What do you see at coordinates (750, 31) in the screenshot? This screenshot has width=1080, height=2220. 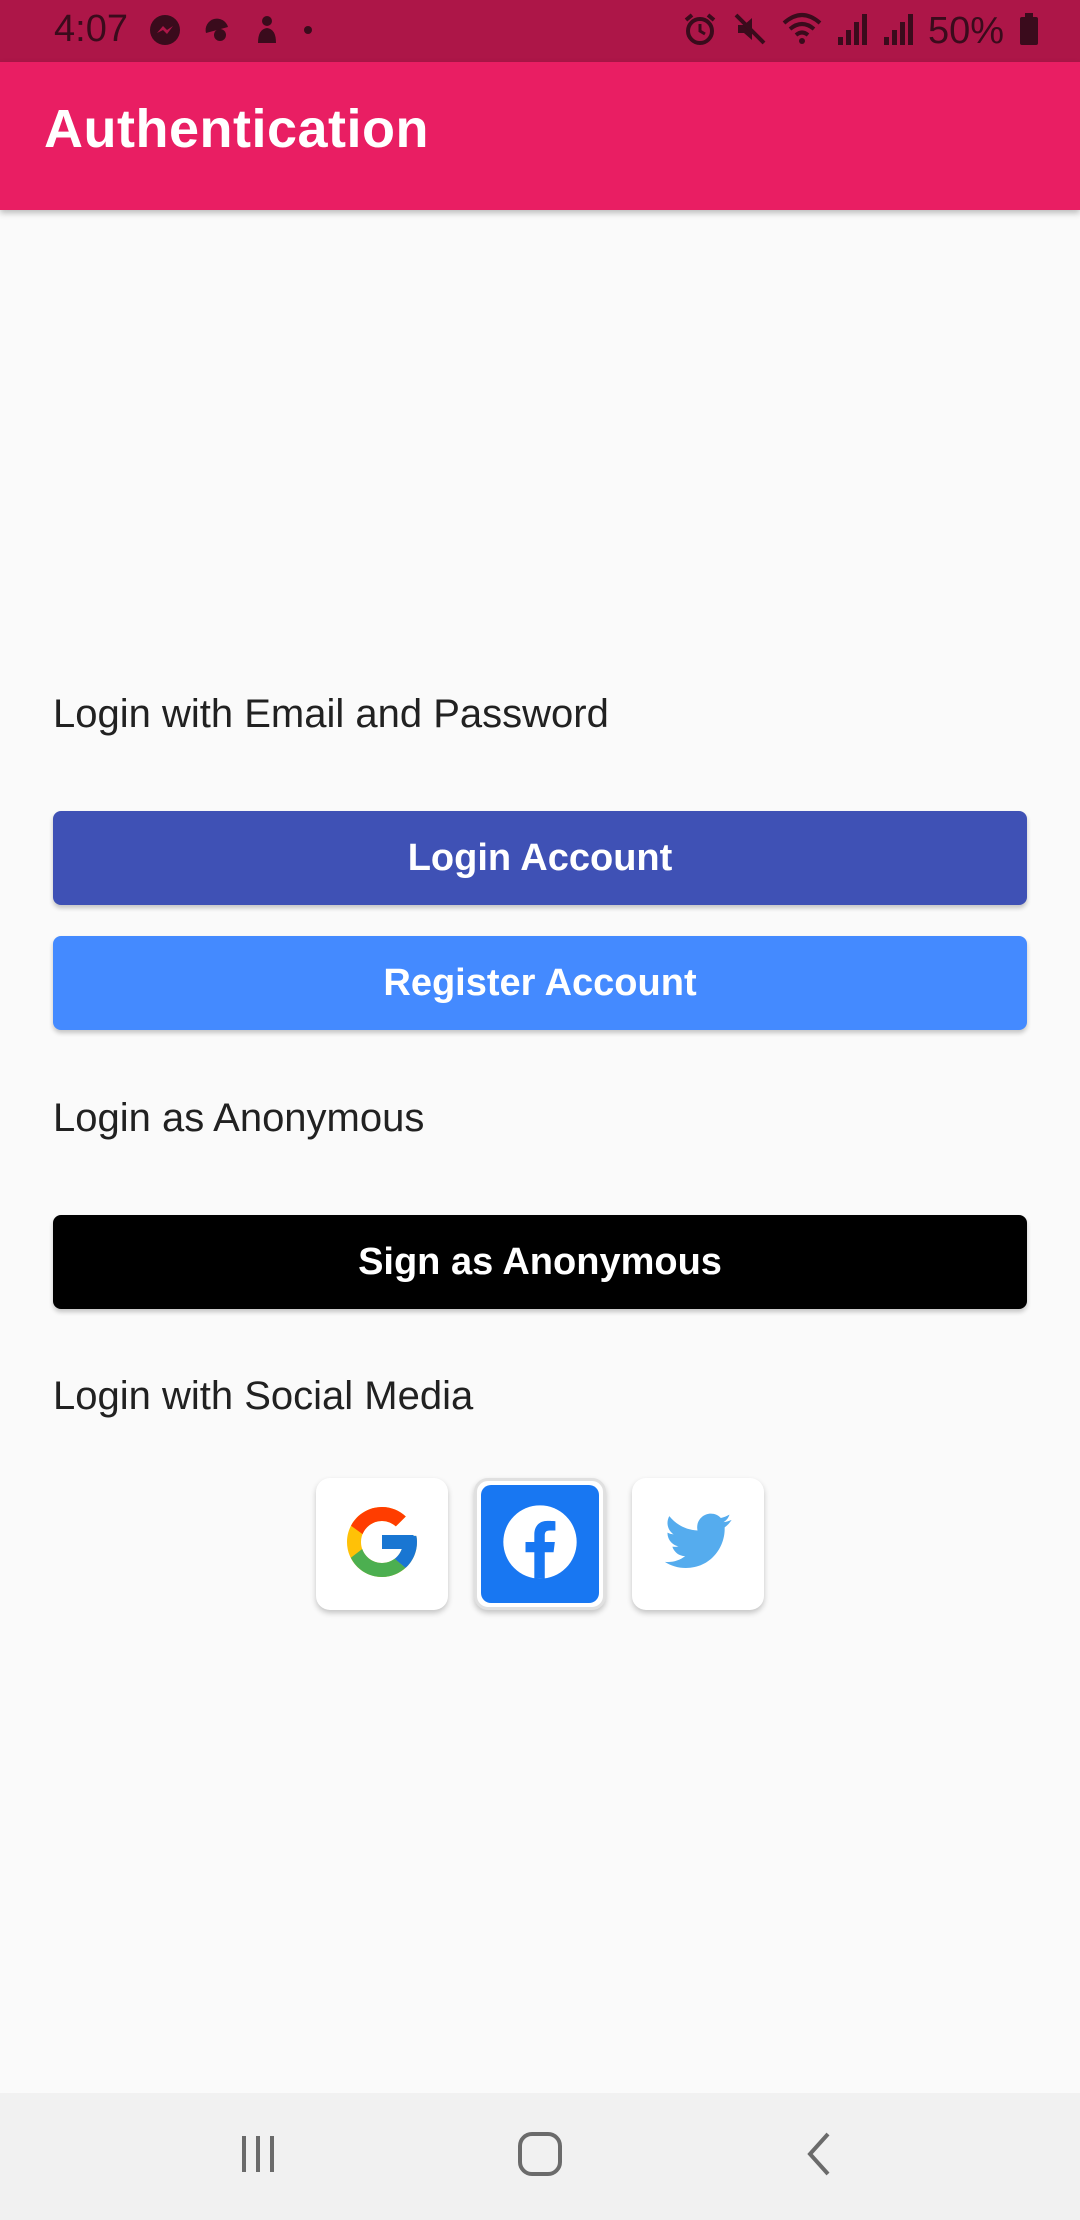 I see `mute-icon` at bounding box center [750, 31].